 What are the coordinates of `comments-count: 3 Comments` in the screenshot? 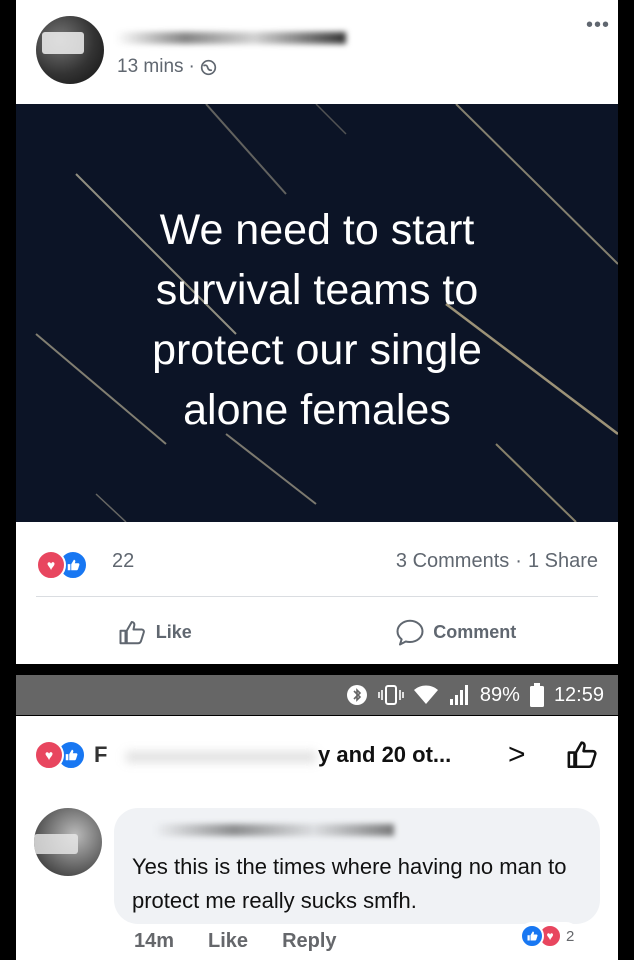 It's located at (452, 561).